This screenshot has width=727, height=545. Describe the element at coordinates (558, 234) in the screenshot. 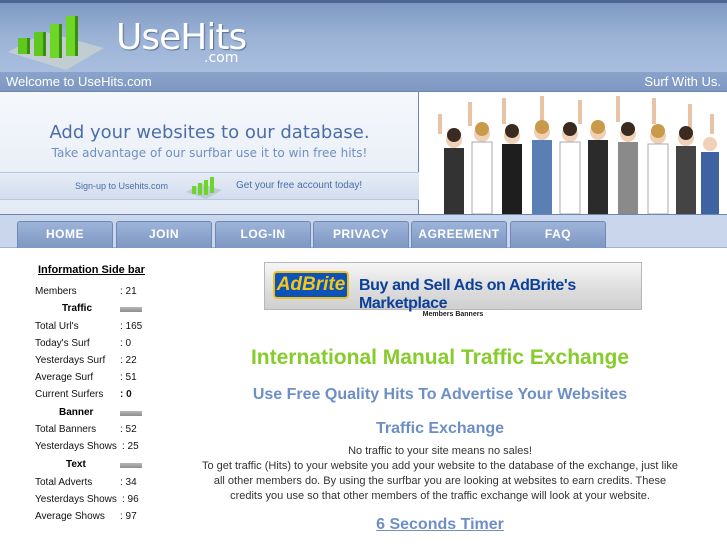

I see `nav-faq: FAQ` at that location.